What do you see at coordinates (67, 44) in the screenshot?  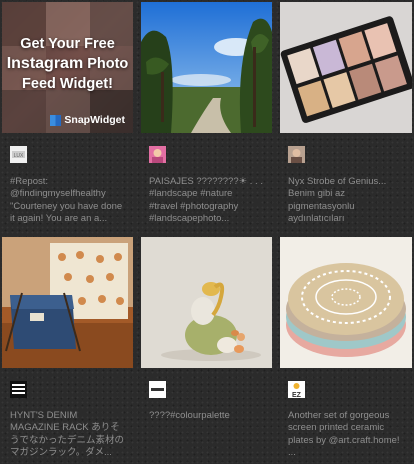 I see `promo-line-1: Get Your Free` at bounding box center [67, 44].